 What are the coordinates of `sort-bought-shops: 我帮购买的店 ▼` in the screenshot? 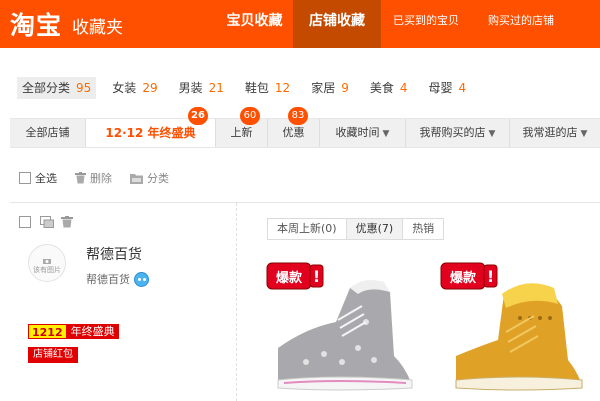 It's located at (458, 133).